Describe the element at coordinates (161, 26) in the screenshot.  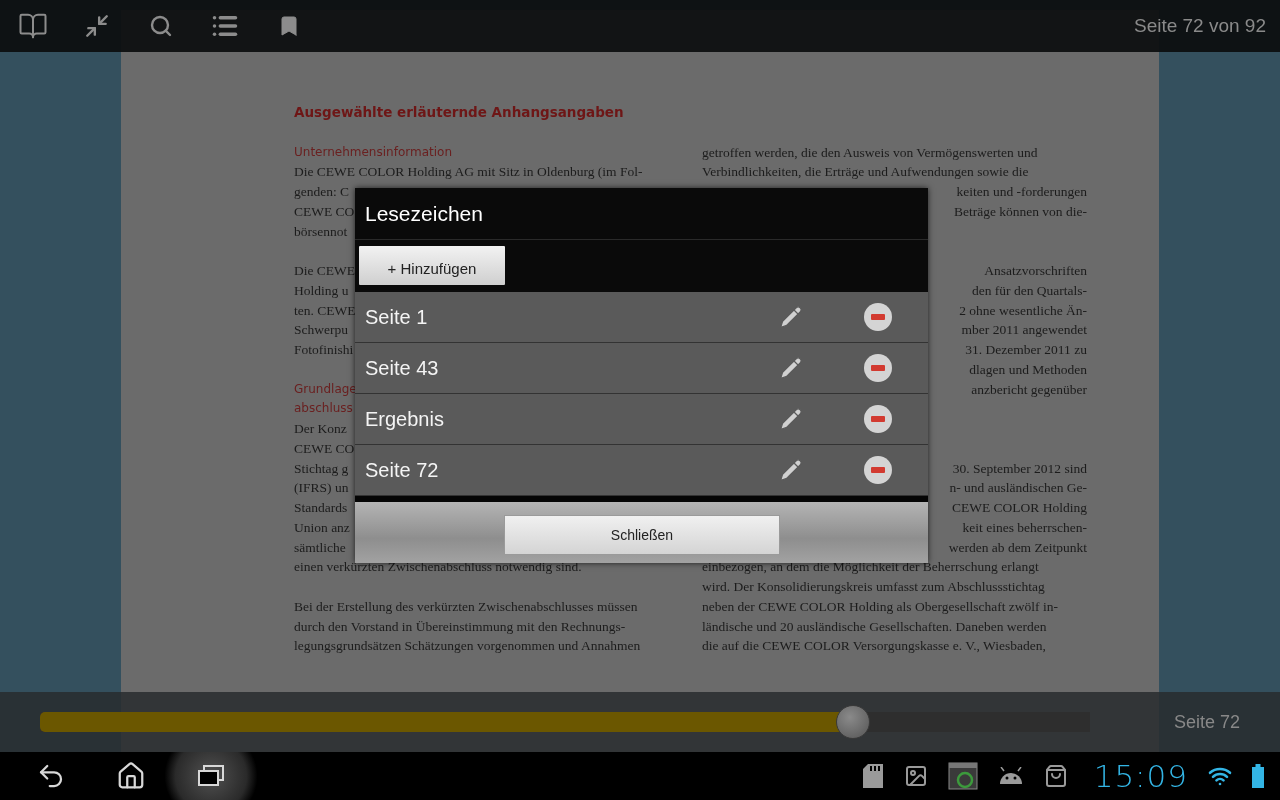
I see `search-icon` at that location.